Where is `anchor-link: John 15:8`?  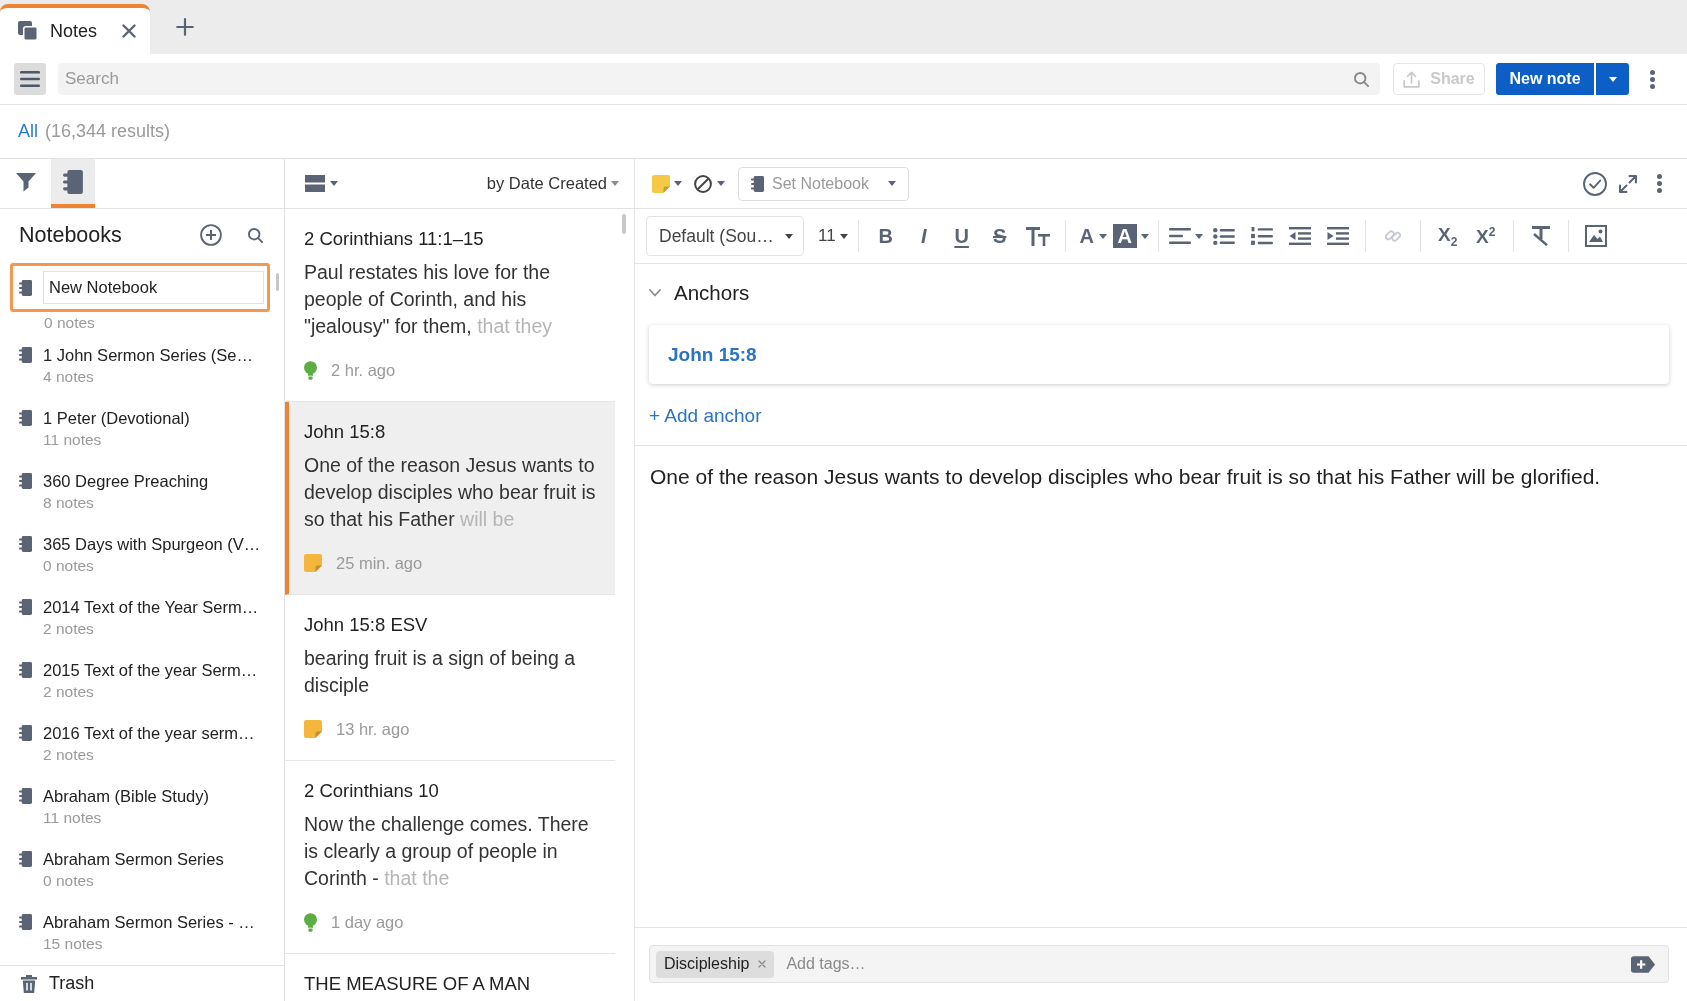
anchor-link: John 15:8 is located at coordinates (712, 354).